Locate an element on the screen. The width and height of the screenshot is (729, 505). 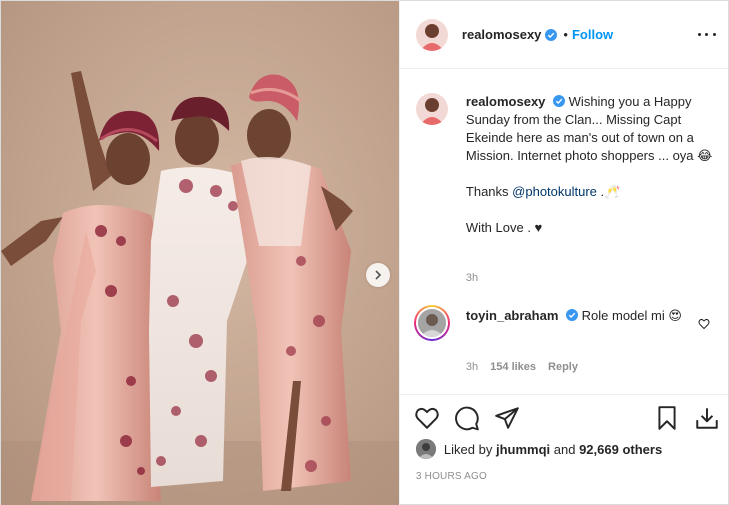
caption-timestamp: 3h is located at coordinates (472, 278).